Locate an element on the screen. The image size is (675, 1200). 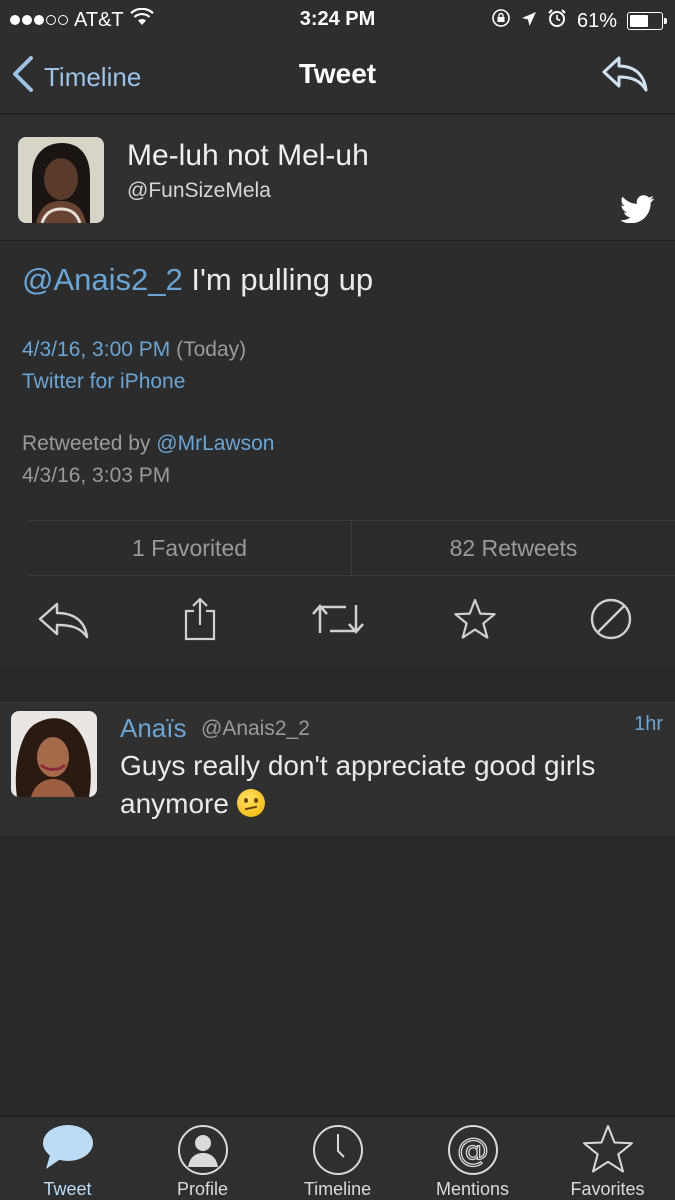
reply-author-handle: @Anais2_2 is located at coordinates (255, 728).